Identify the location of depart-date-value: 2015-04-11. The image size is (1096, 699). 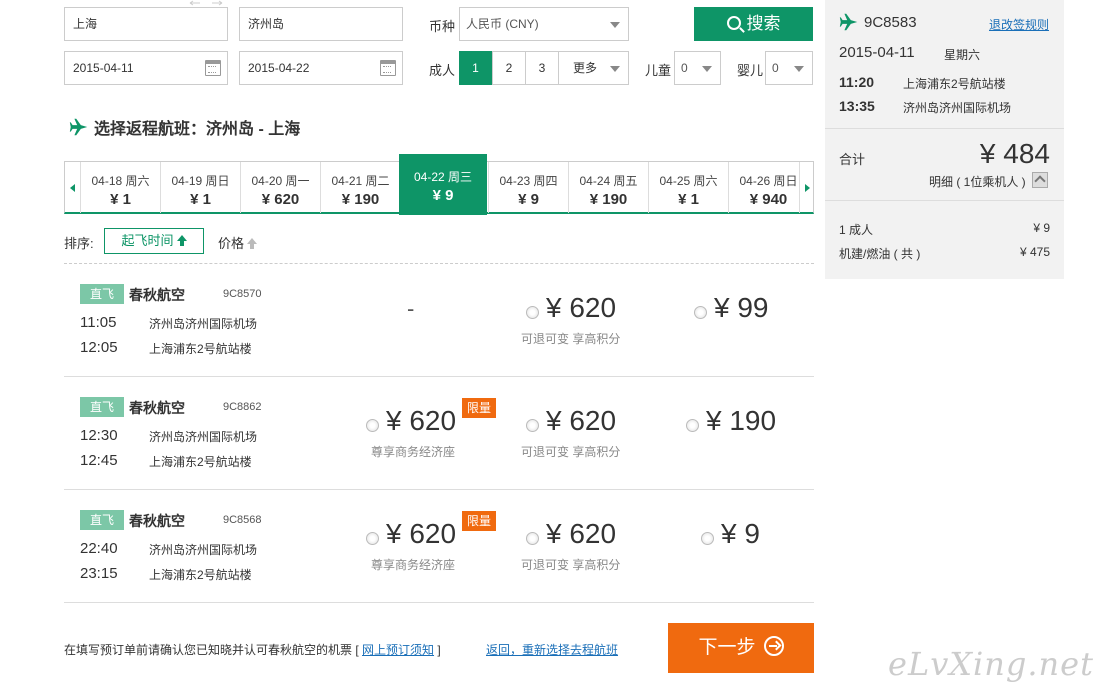
(103, 68).